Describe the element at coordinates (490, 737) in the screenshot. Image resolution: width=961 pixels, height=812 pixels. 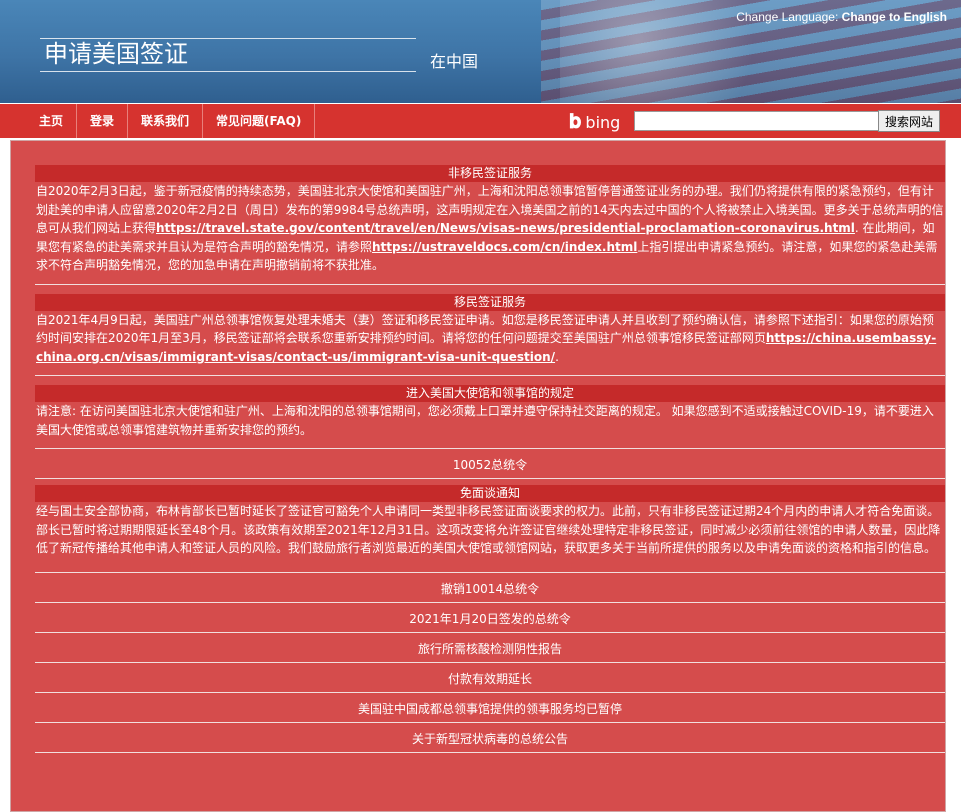
I see `link-covid-announcement: 关于新型冠状病毒的总统公告` at that location.